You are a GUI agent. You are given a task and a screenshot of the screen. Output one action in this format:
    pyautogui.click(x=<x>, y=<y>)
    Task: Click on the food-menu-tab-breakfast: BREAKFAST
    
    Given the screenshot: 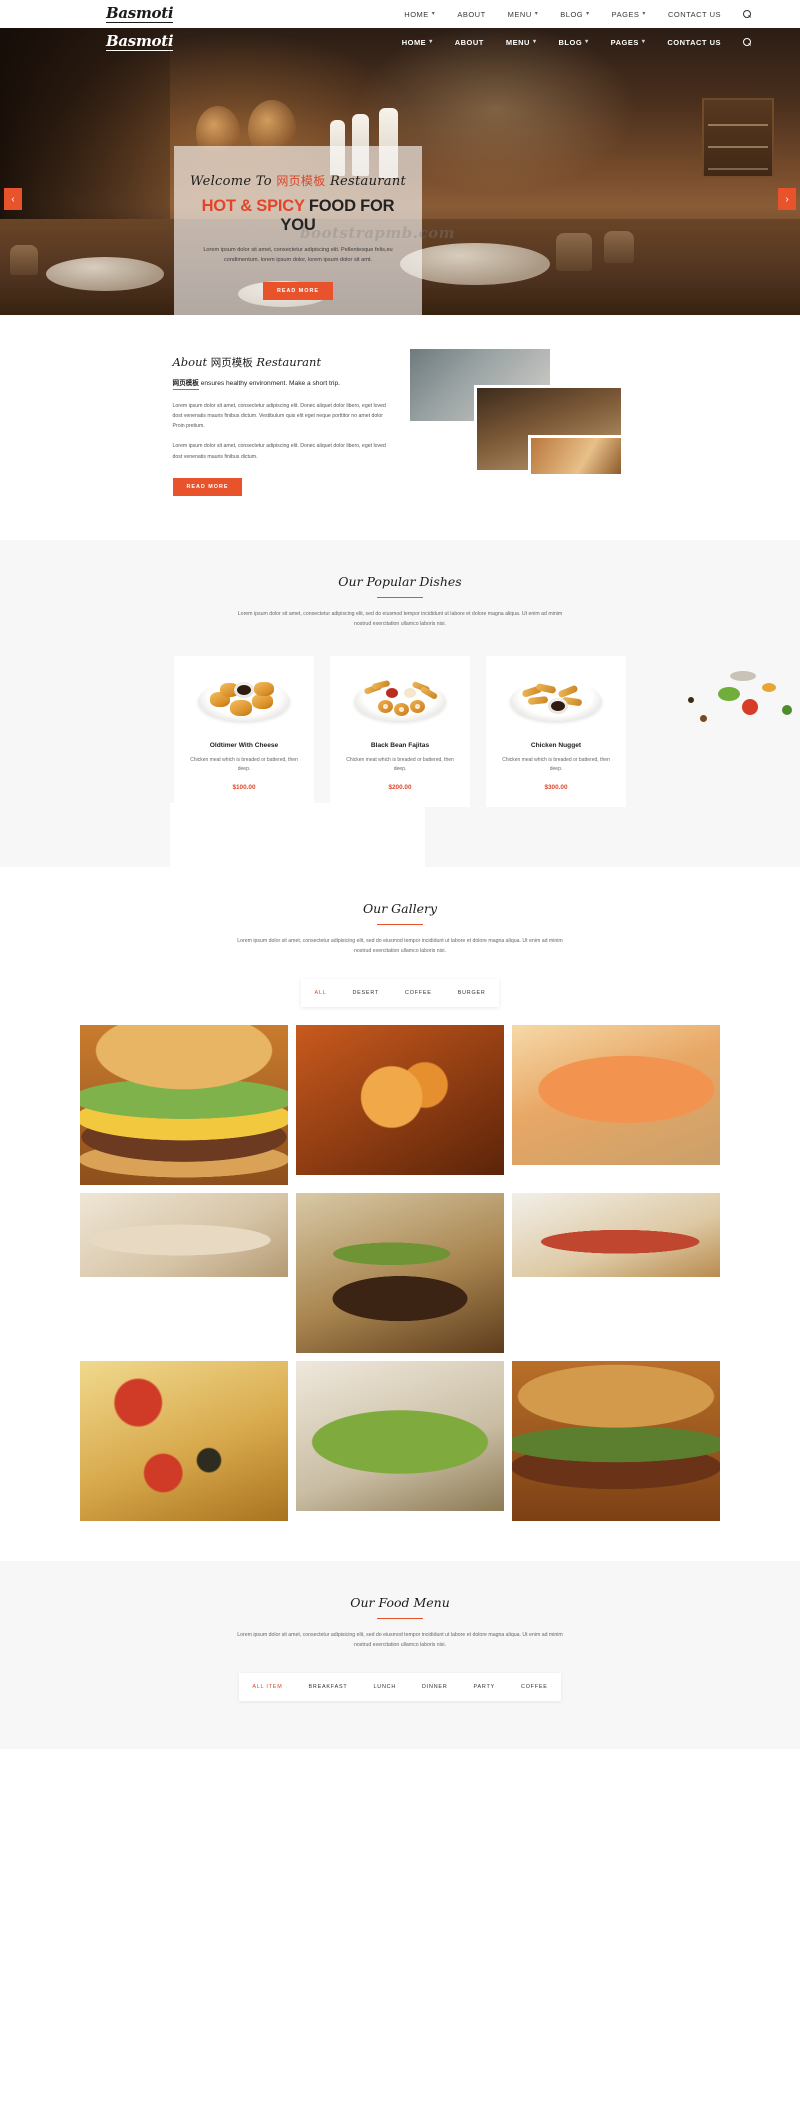 What is the action you would take?
    pyautogui.click(x=328, y=1687)
    